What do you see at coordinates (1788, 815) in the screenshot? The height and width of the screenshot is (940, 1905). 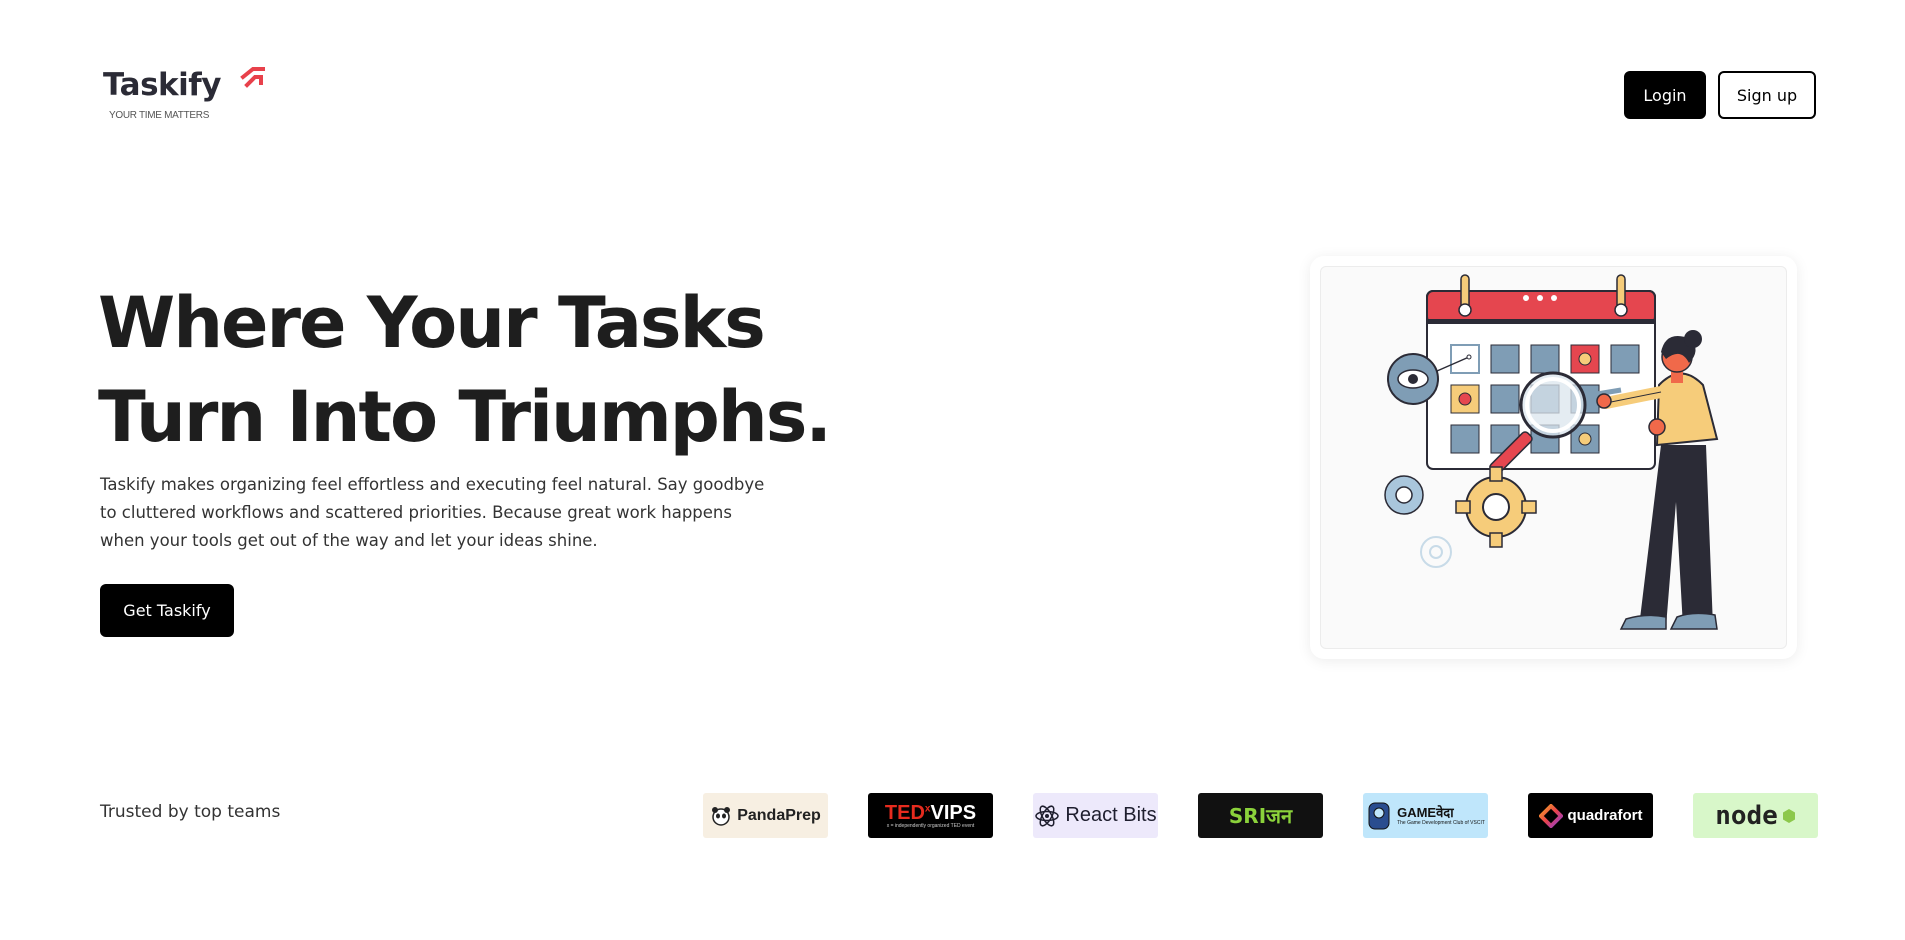 I see `js-hexagon-icon` at bounding box center [1788, 815].